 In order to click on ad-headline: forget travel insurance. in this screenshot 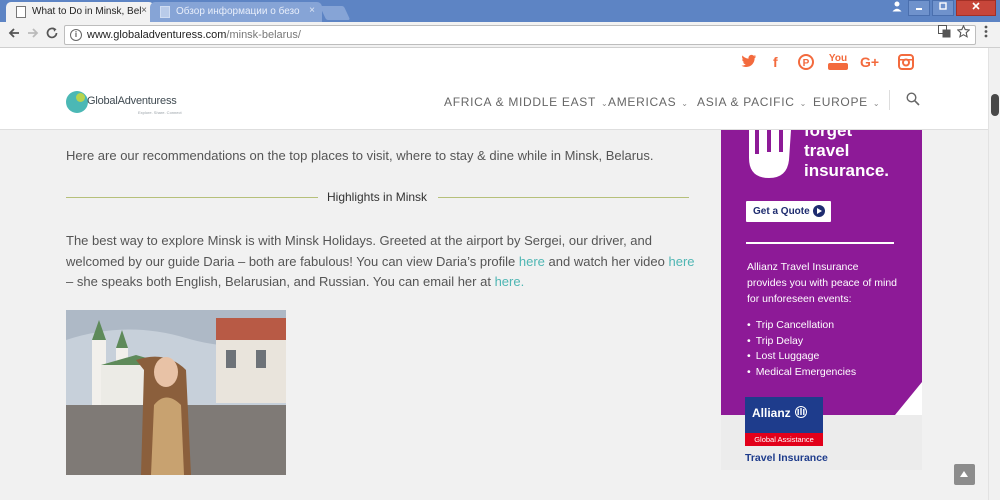, I will do `click(846, 155)`.